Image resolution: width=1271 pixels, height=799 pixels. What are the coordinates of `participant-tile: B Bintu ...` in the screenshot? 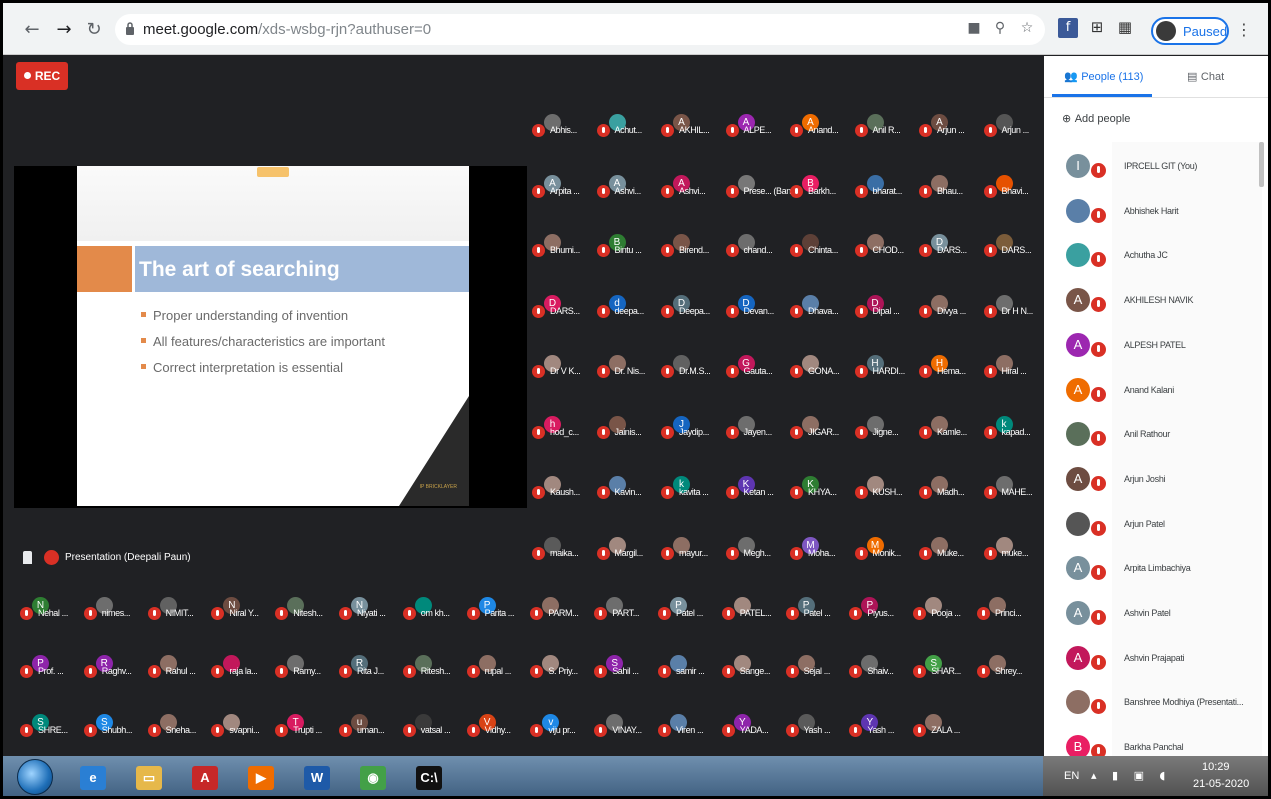 It's located at (626, 246).